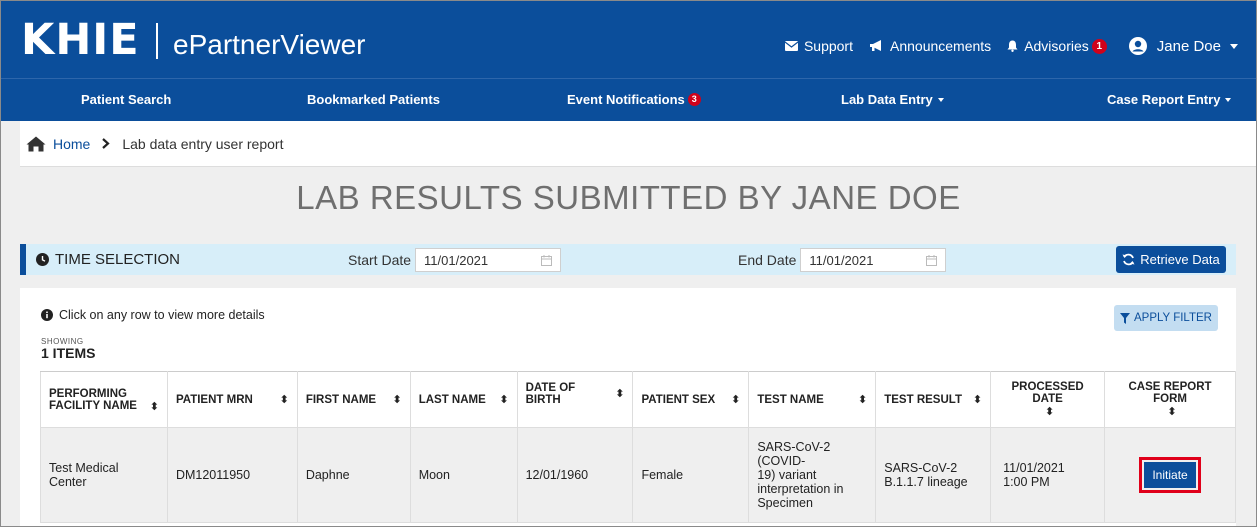 This screenshot has width=1257, height=527. I want to click on announcements-label: Announcements, so click(941, 46).